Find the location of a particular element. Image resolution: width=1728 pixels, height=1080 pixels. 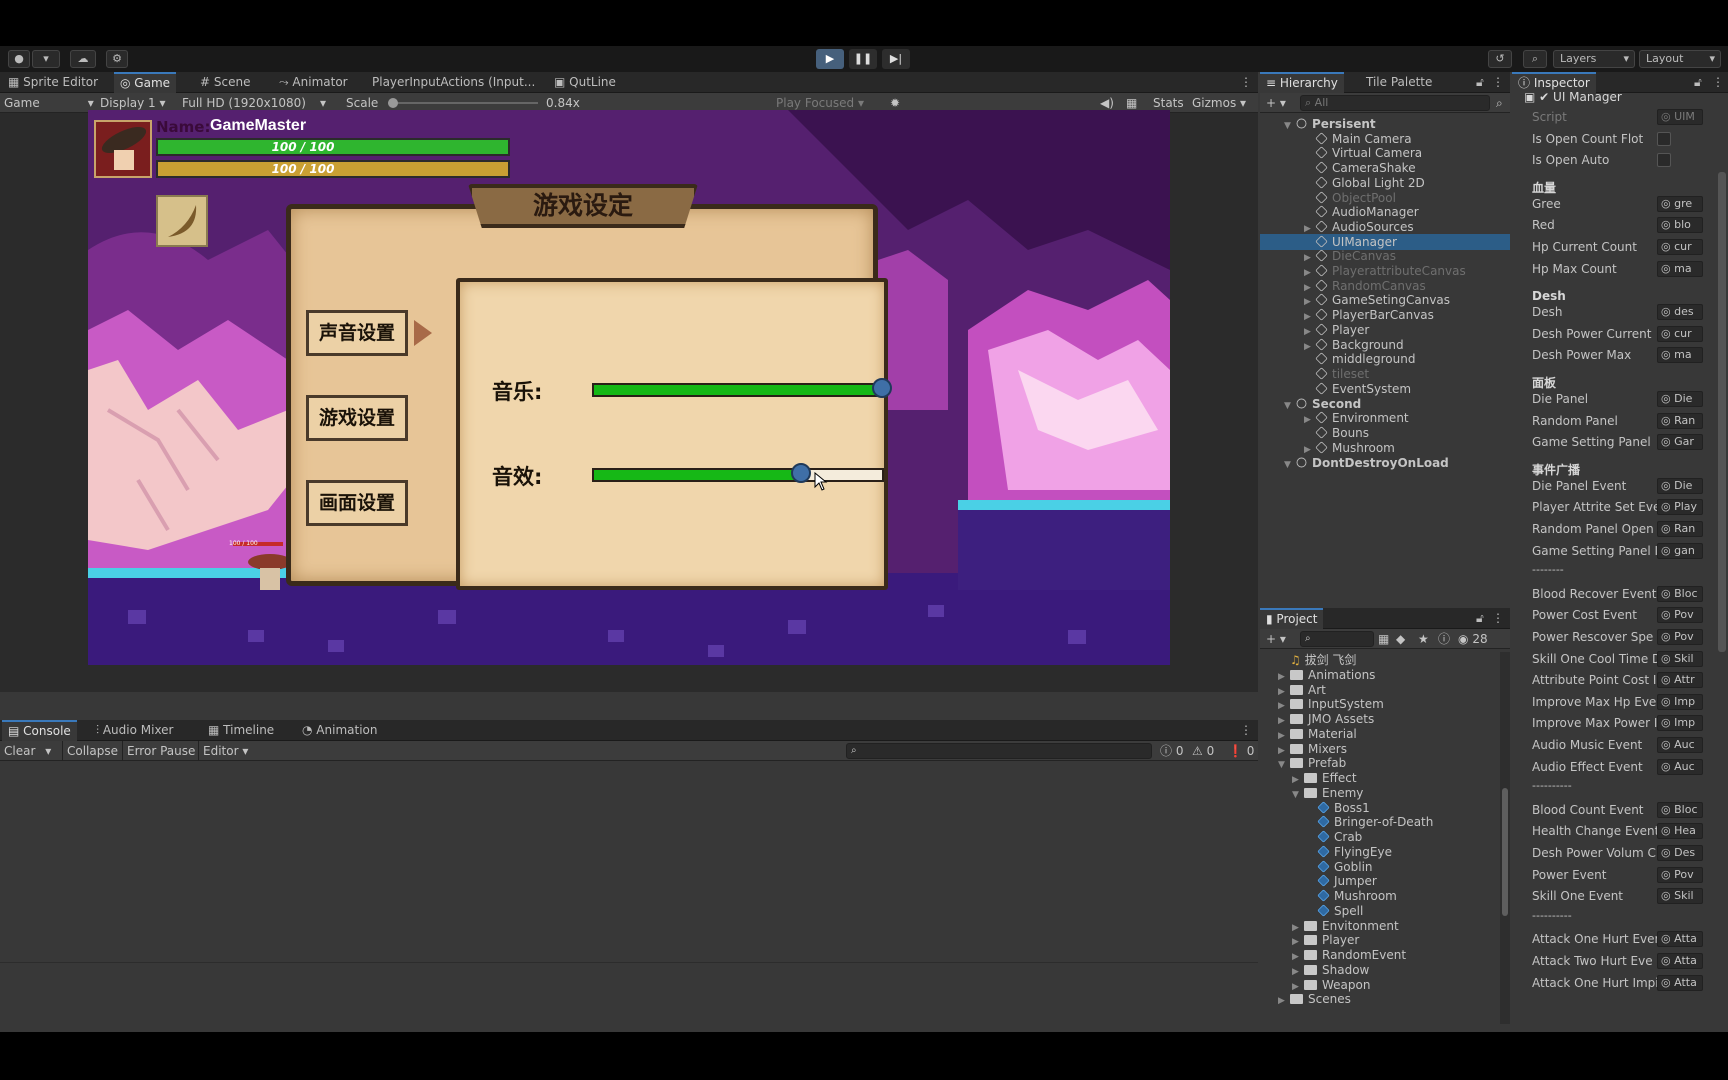

project-item: ▶ Weapon is located at coordinates (1315, 985).